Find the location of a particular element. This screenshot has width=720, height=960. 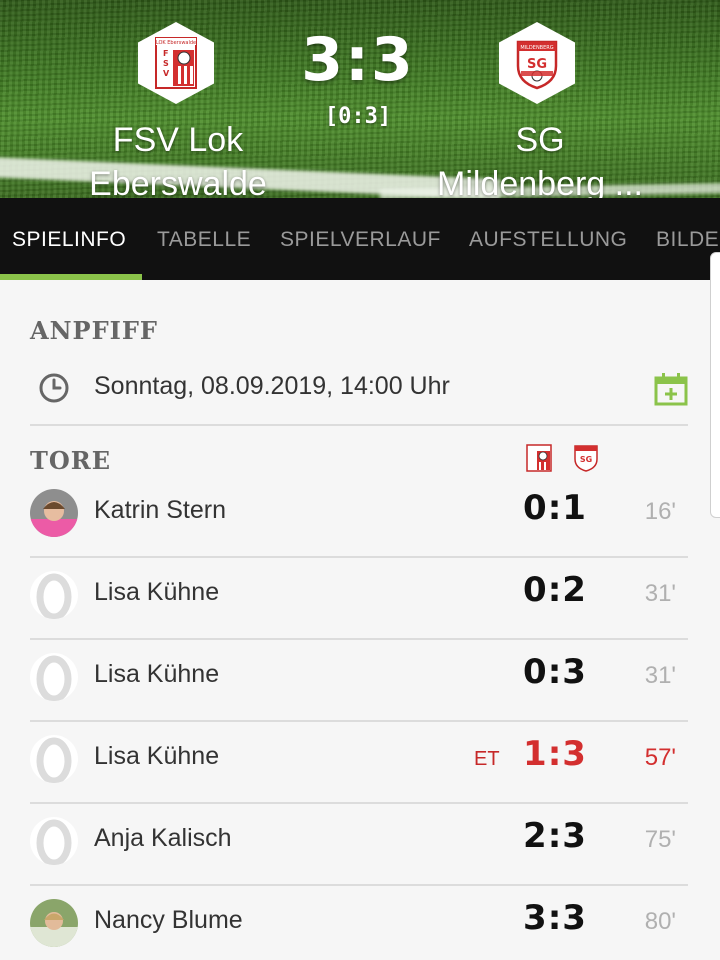

add-to-calendar-icon is located at coordinates (671, 389).